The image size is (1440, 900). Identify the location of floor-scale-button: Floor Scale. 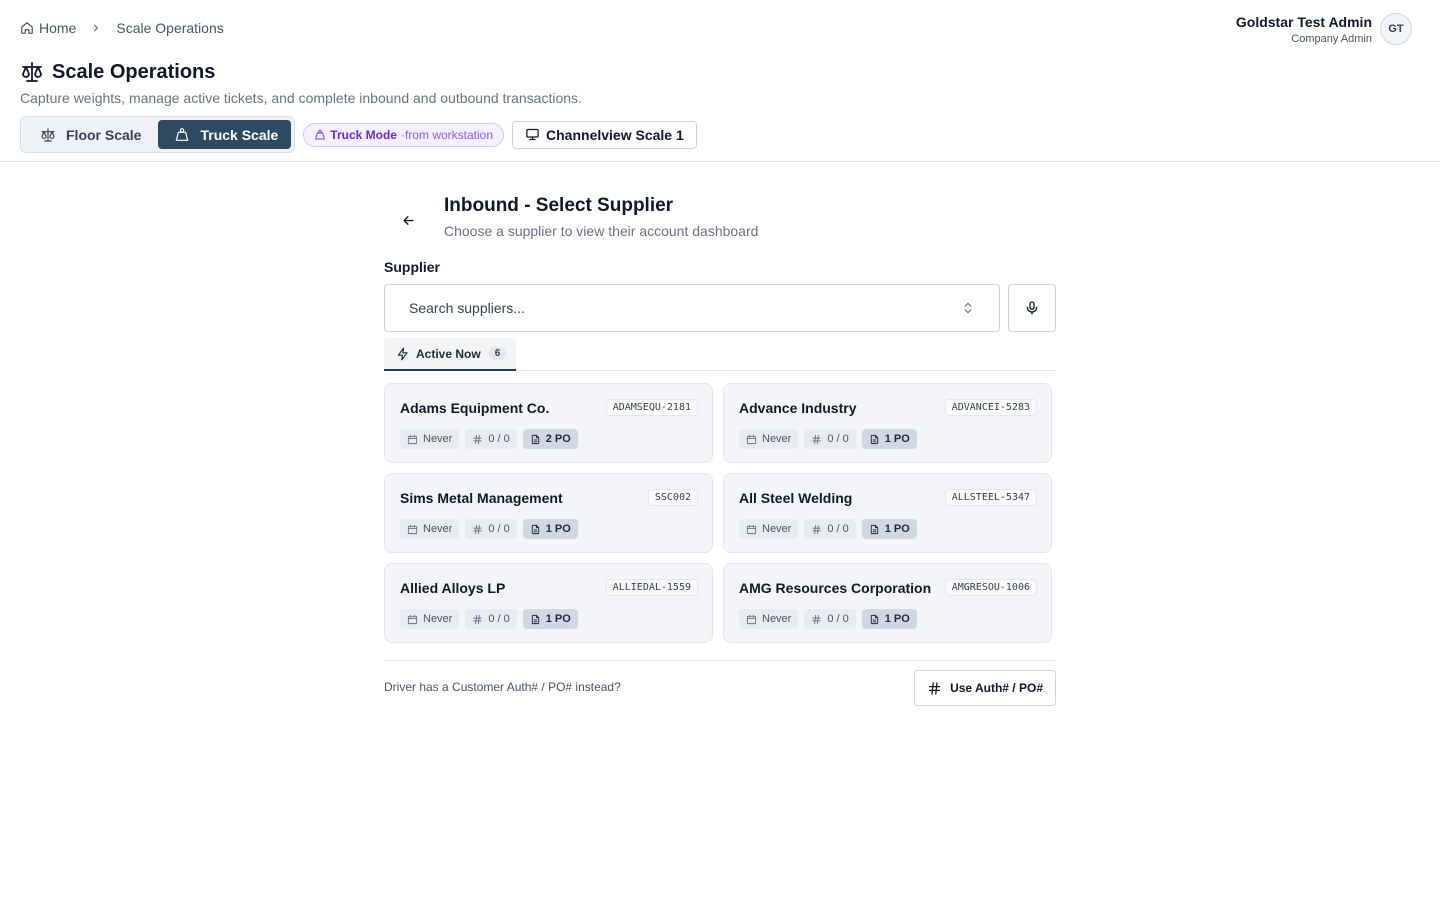
(89, 134).